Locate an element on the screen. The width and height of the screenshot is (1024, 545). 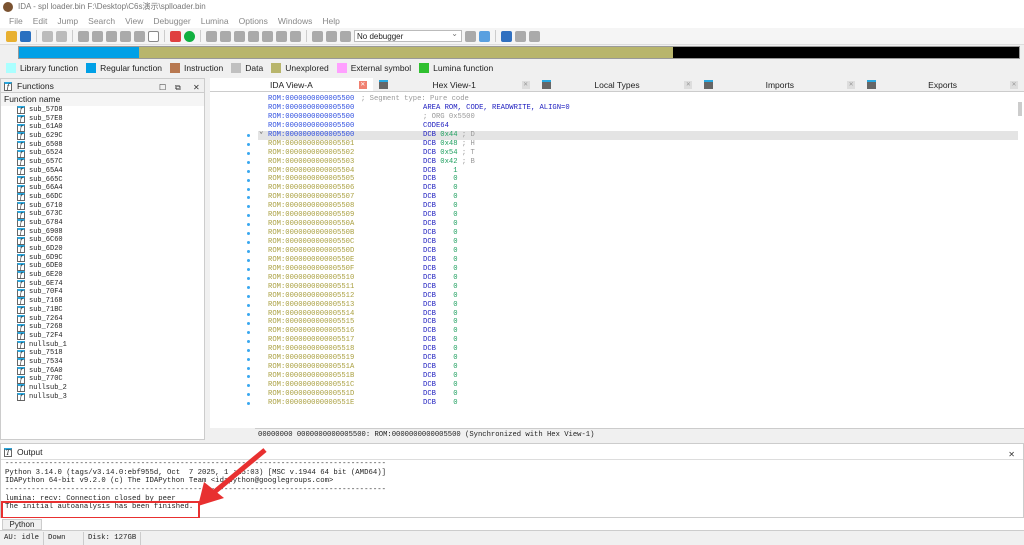
names-icon is located at coordinates (225, 36).